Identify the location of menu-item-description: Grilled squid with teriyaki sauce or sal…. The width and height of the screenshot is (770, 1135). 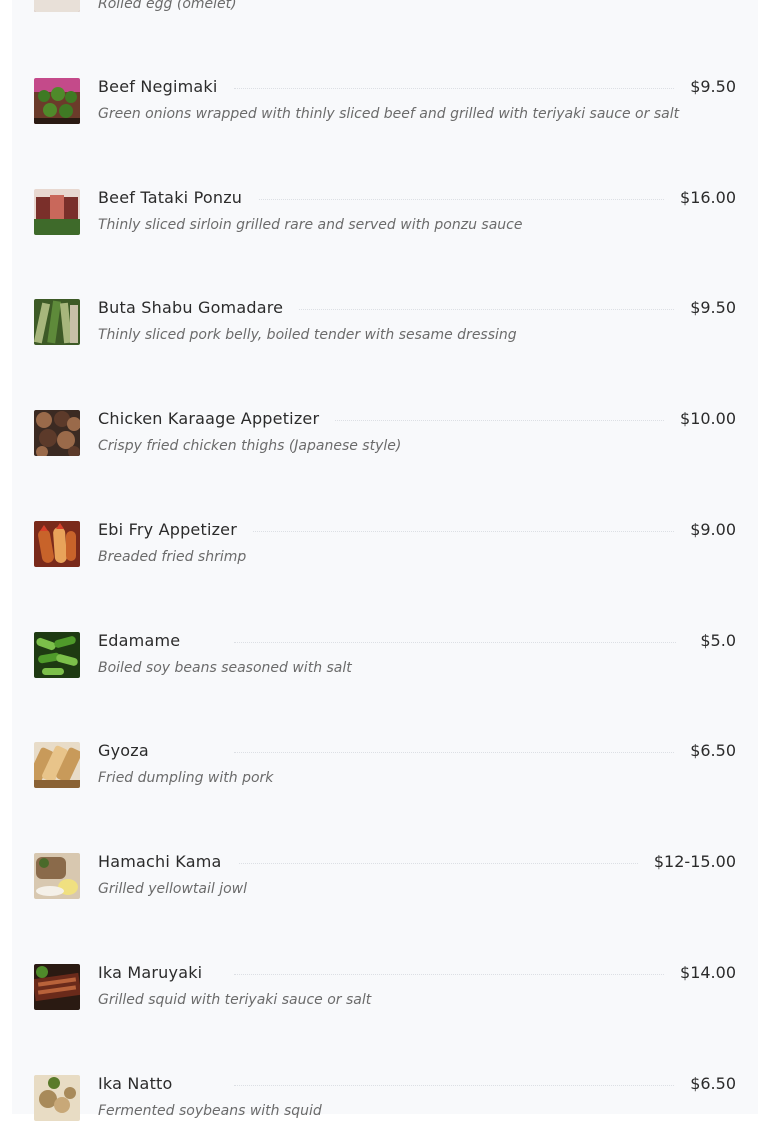
(235, 1000).